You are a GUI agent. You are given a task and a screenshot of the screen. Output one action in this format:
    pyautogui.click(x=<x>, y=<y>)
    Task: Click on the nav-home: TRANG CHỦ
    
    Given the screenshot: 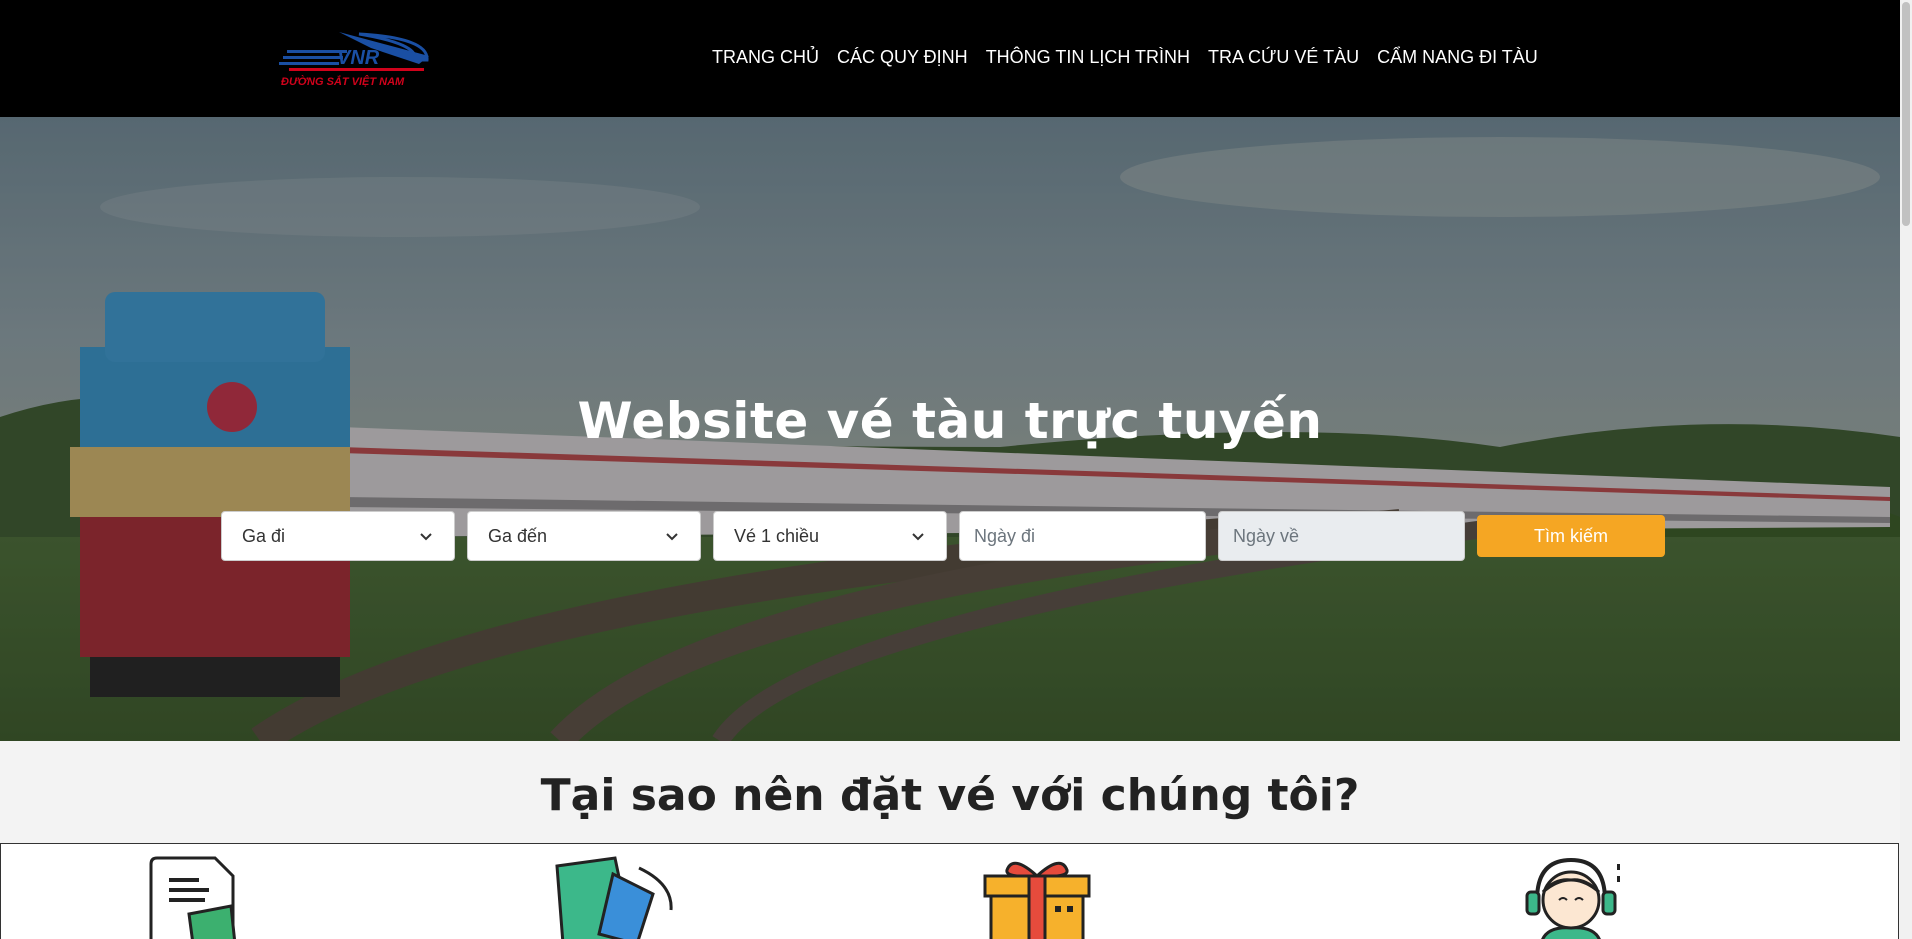 What is the action you would take?
    pyautogui.click(x=765, y=57)
    